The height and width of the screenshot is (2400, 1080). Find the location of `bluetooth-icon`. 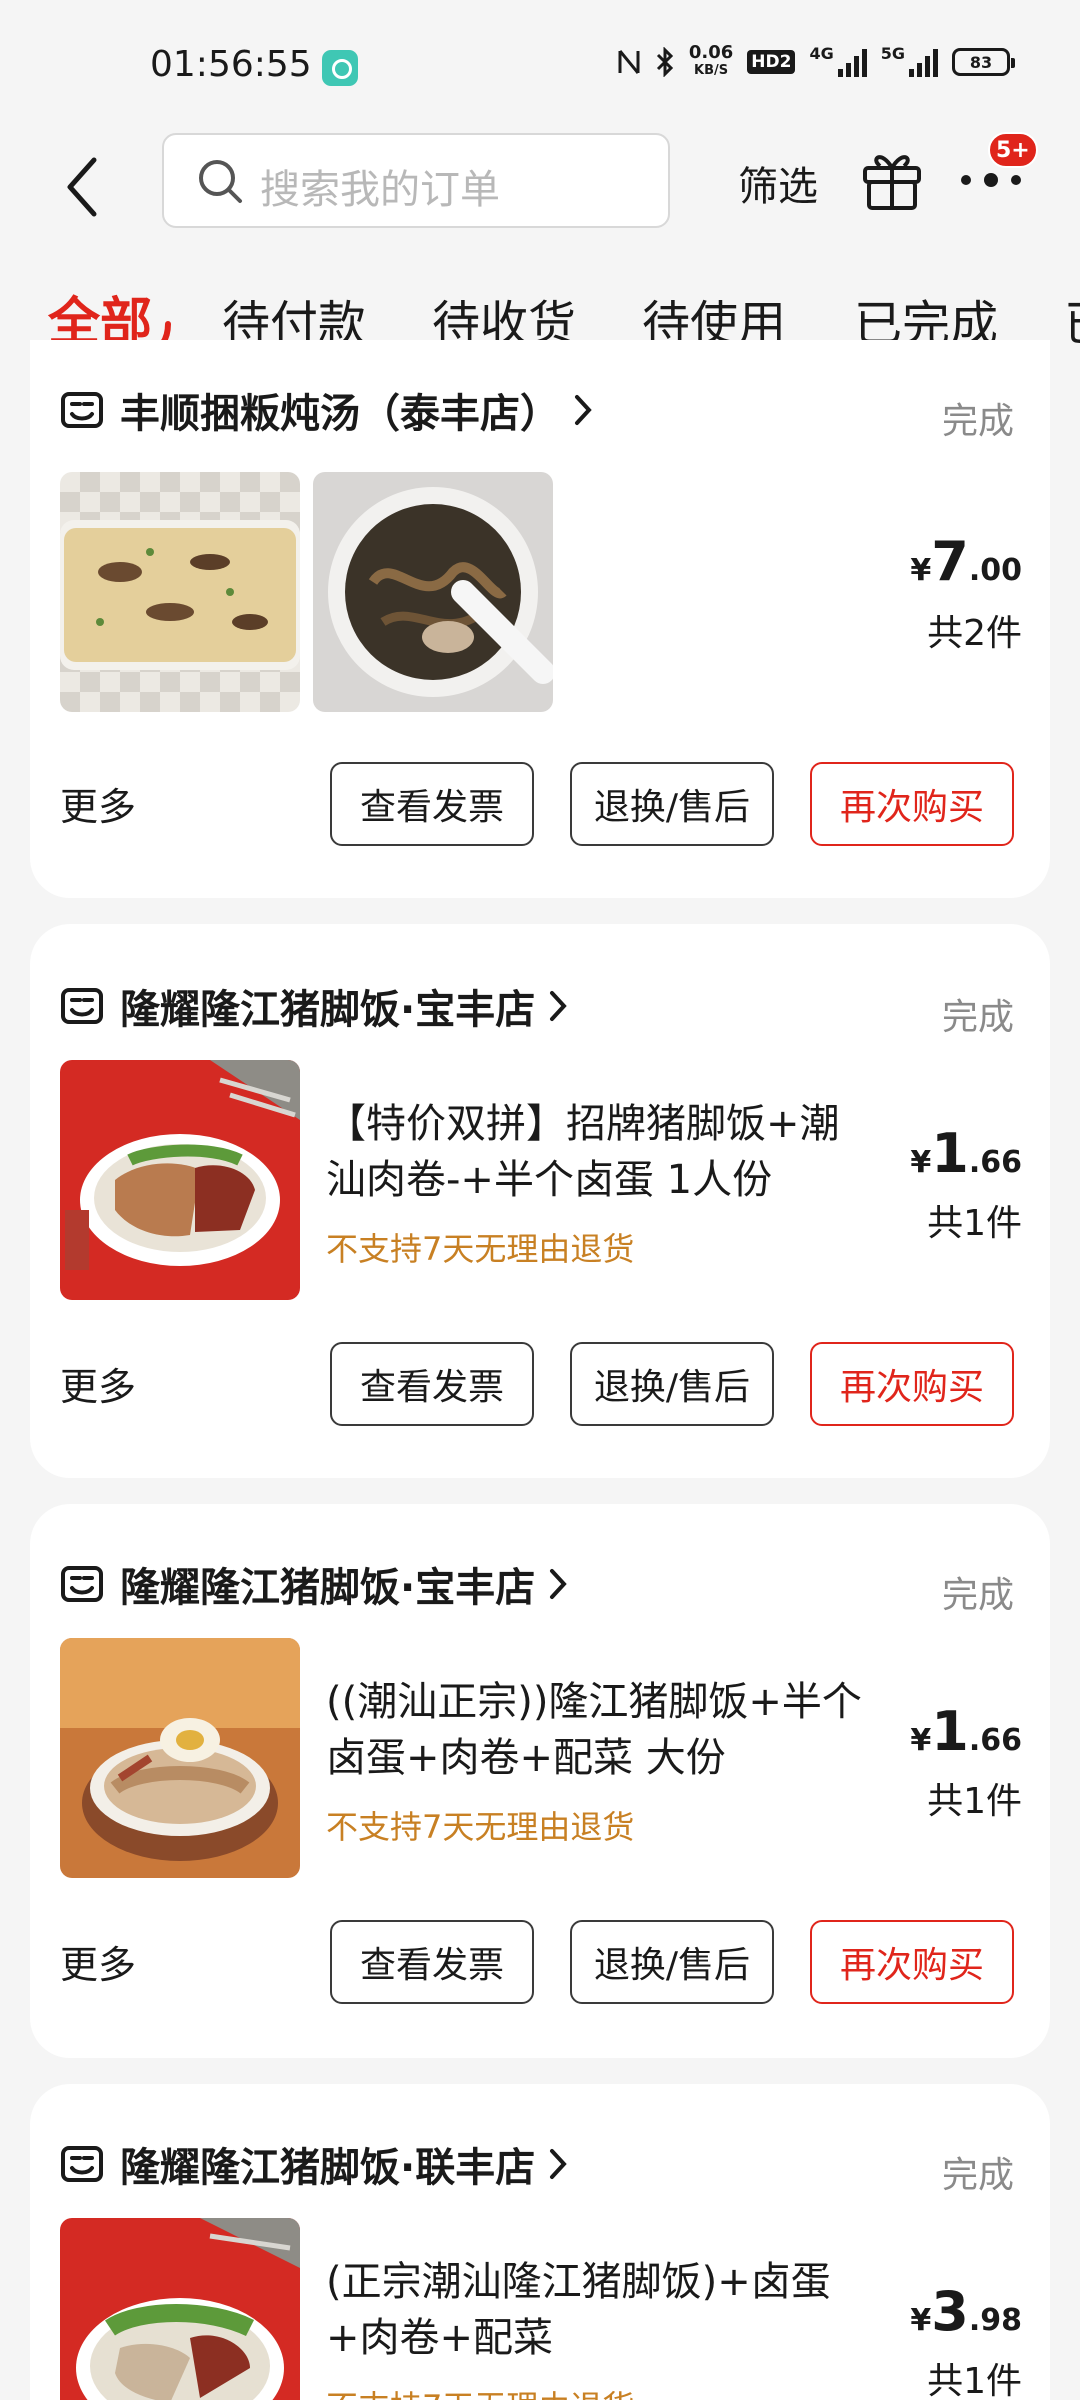

bluetooth-icon is located at coordinates (664, 62).